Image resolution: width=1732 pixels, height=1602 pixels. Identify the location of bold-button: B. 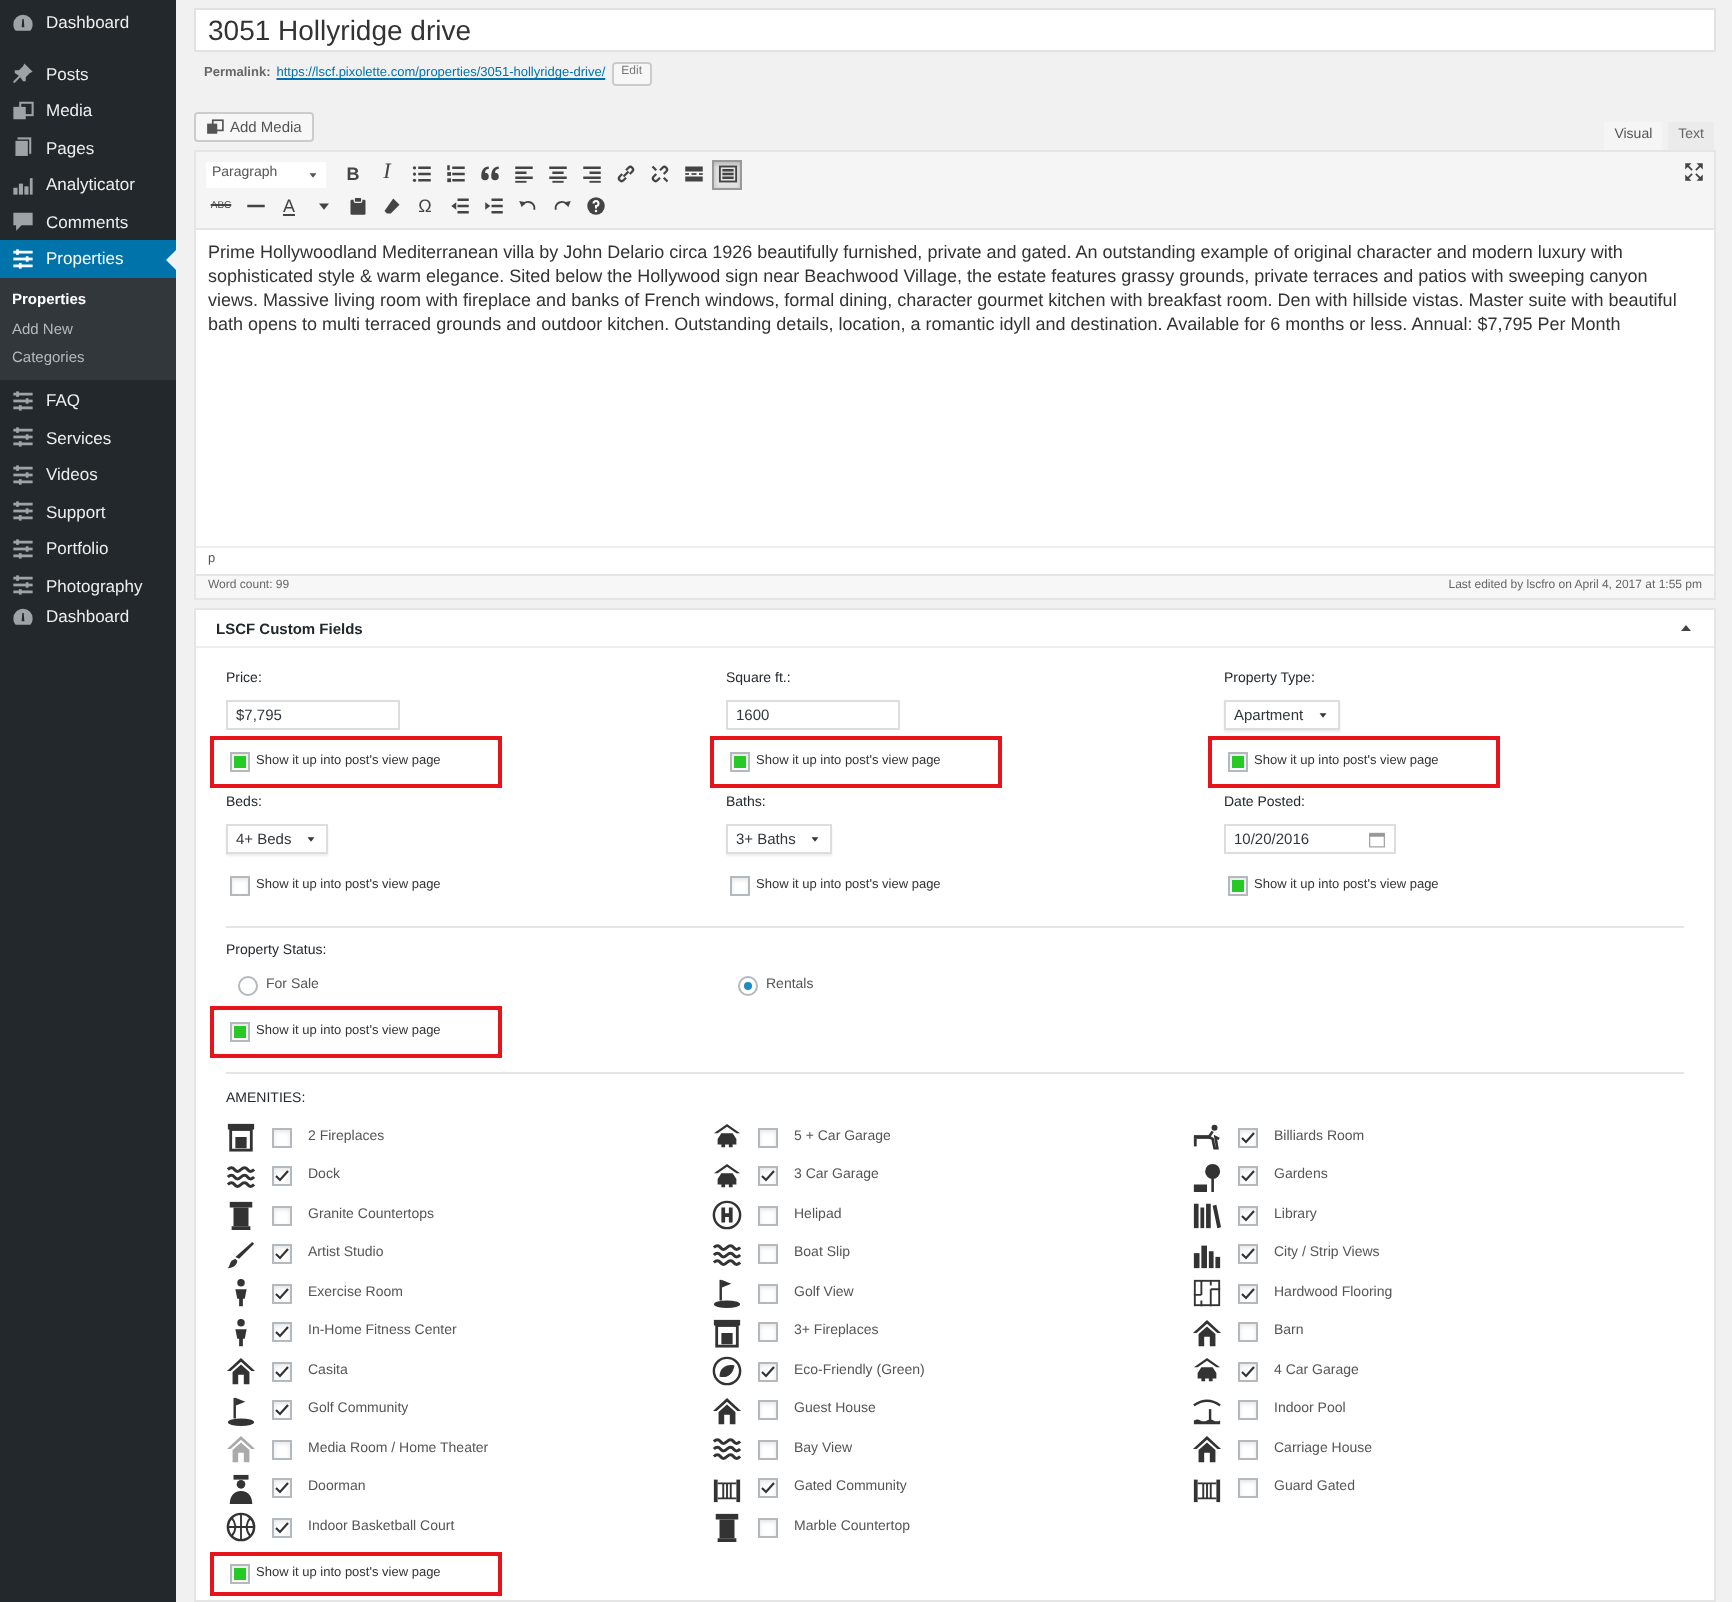
(353, 174).